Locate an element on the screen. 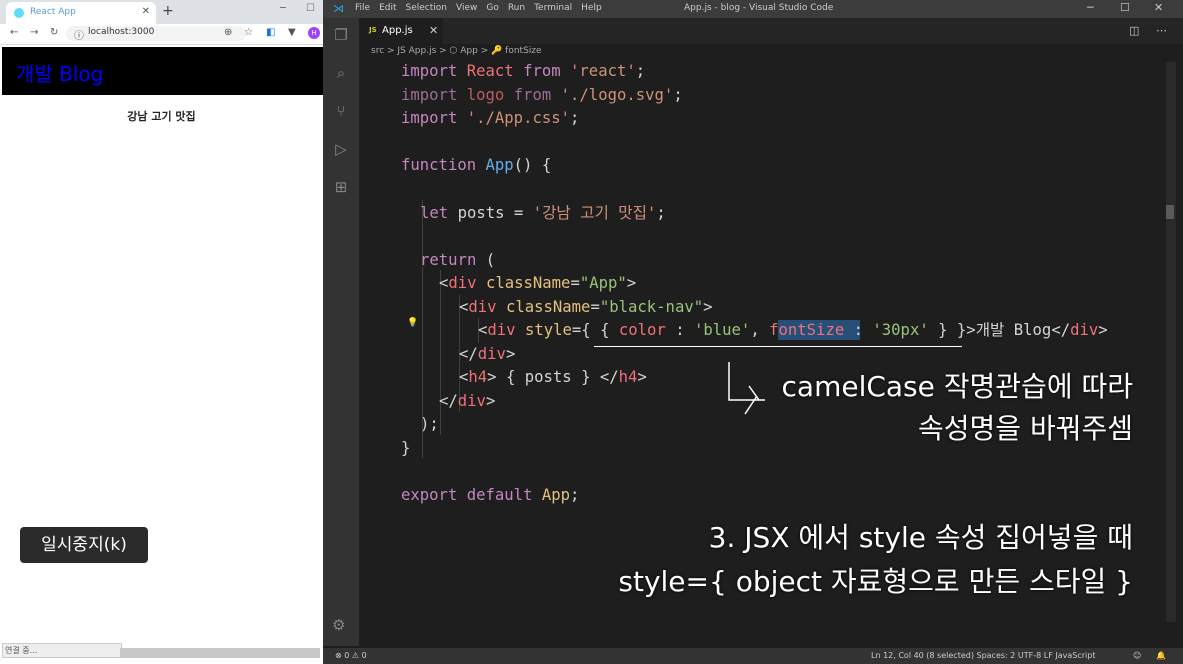 The image size is (1183, 664). menu-edit: Edit is located at coordinates (387, 8).